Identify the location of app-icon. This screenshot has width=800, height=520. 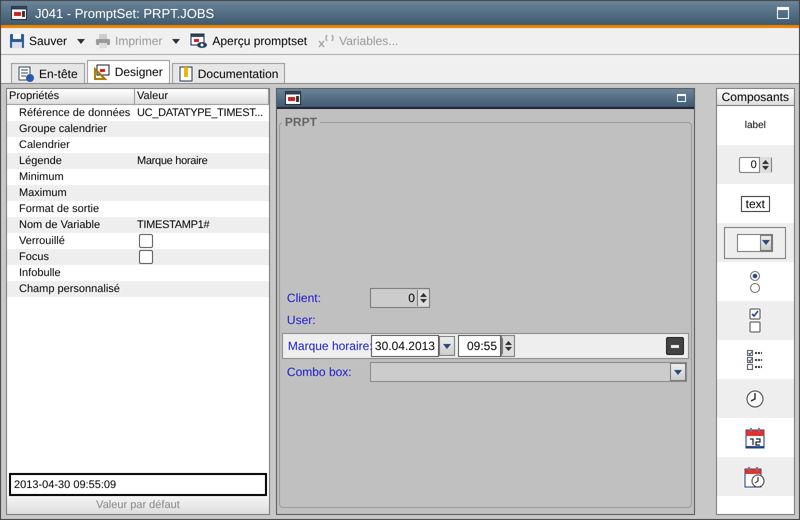
(19, 13).